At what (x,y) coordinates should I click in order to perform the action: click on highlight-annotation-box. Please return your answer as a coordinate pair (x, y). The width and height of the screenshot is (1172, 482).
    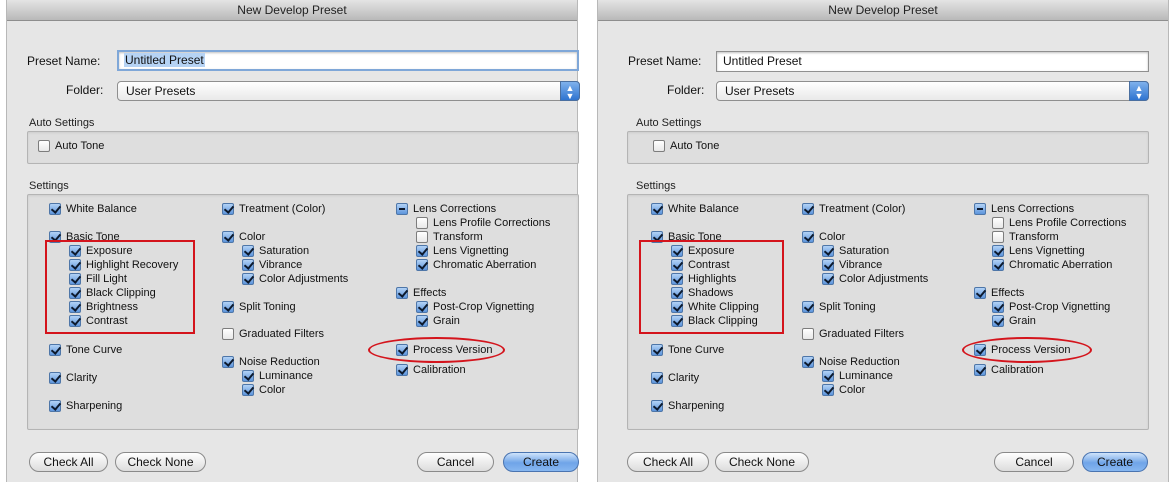
    Looking at the image, I should click on (711, 287).